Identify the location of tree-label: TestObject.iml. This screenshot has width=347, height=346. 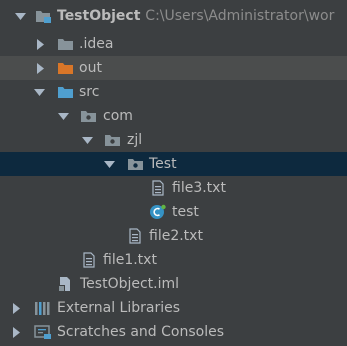
(130, 284).